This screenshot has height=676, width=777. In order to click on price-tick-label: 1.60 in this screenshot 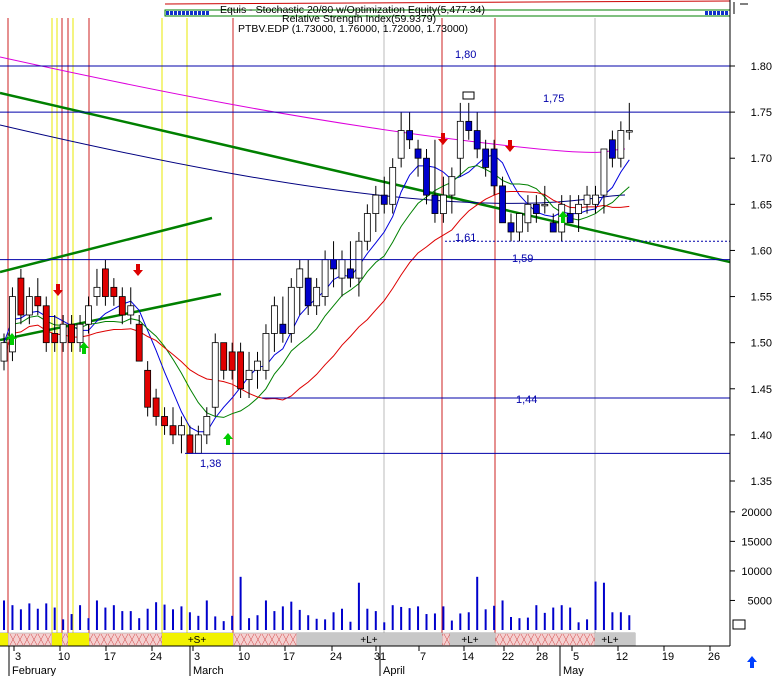, I will do `click(761, 251)`.